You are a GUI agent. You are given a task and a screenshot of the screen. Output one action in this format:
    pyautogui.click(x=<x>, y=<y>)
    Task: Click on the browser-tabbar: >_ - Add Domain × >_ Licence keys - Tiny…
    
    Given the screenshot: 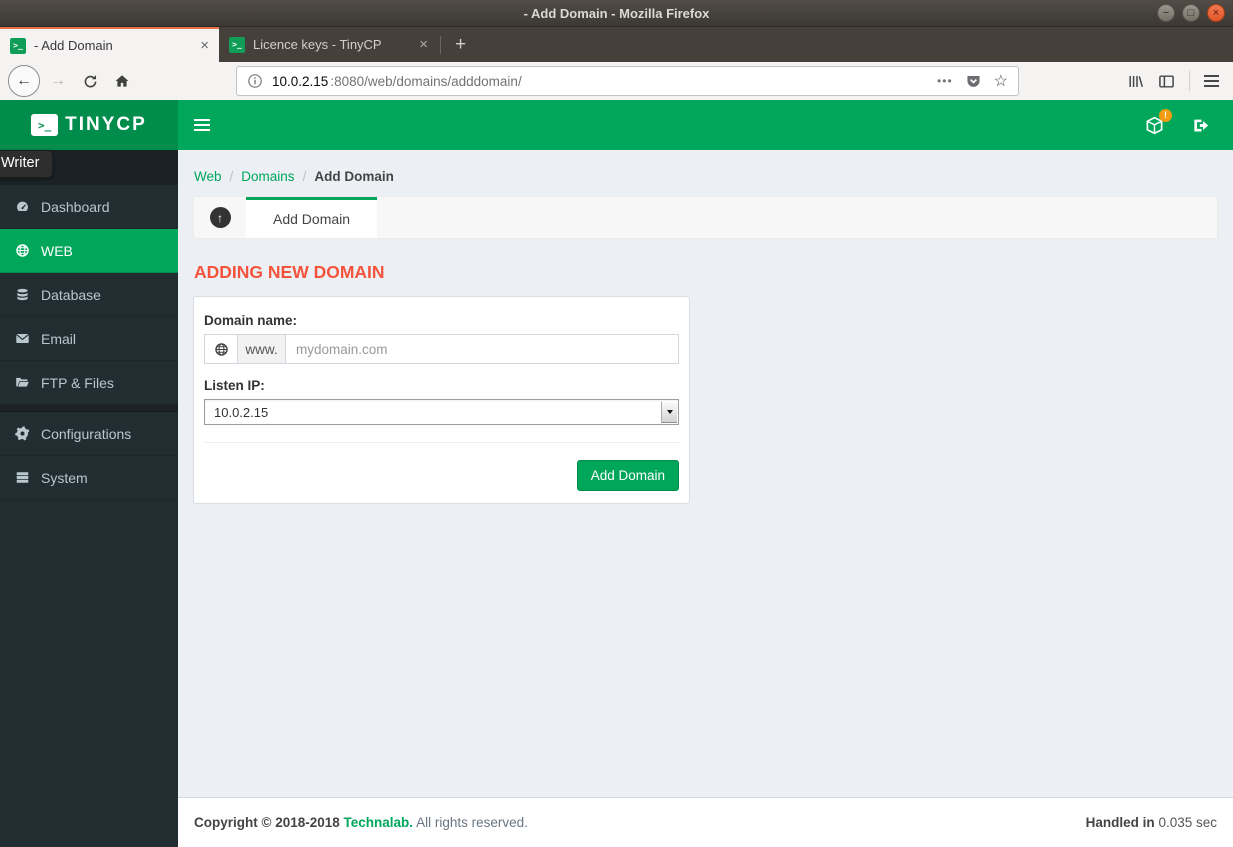 What is the action you would take?
    pyautogui.click(x=616, y=44)
    